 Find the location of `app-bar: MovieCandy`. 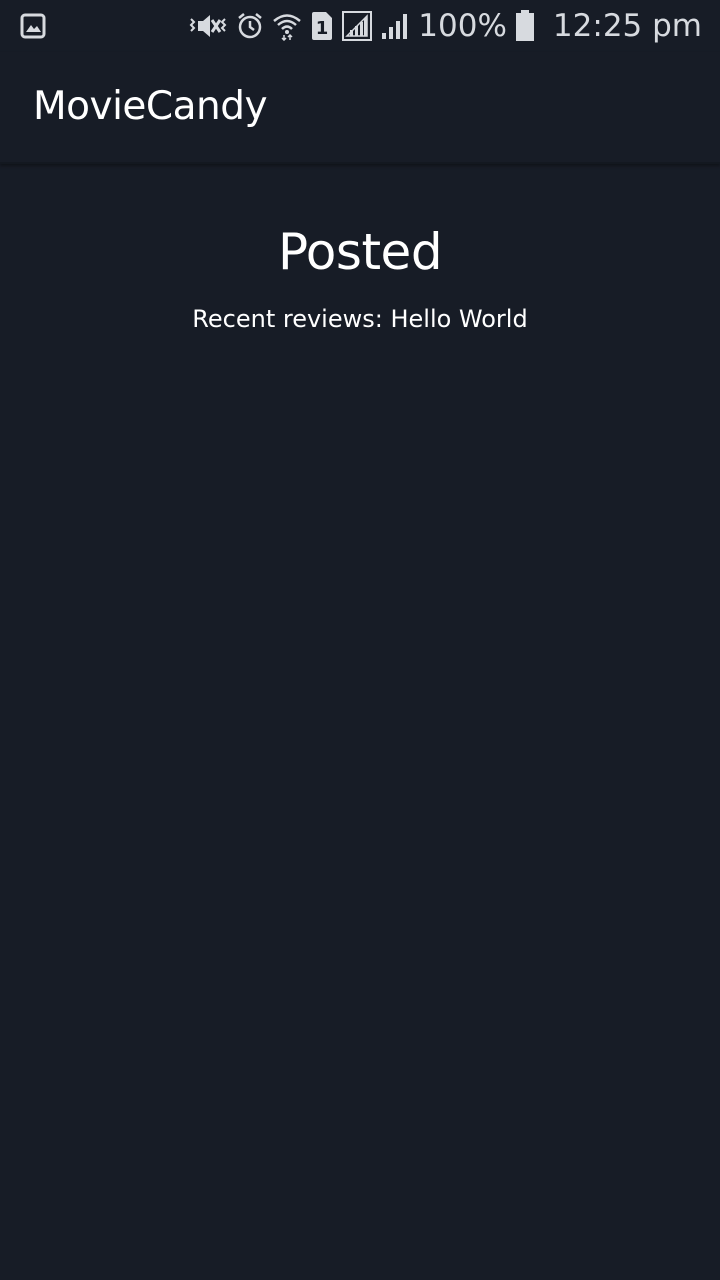

app-bar: MovieCandy is located at coordinates (360, 108).